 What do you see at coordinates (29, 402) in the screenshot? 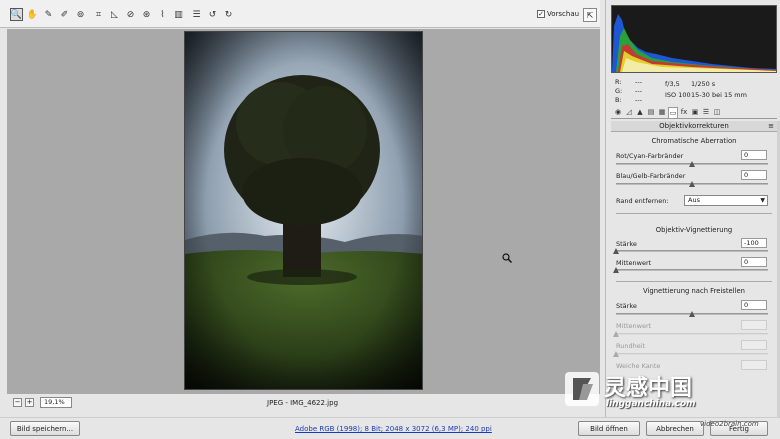
I see `zoom-in-button: +` at bounding box center [29, 402].